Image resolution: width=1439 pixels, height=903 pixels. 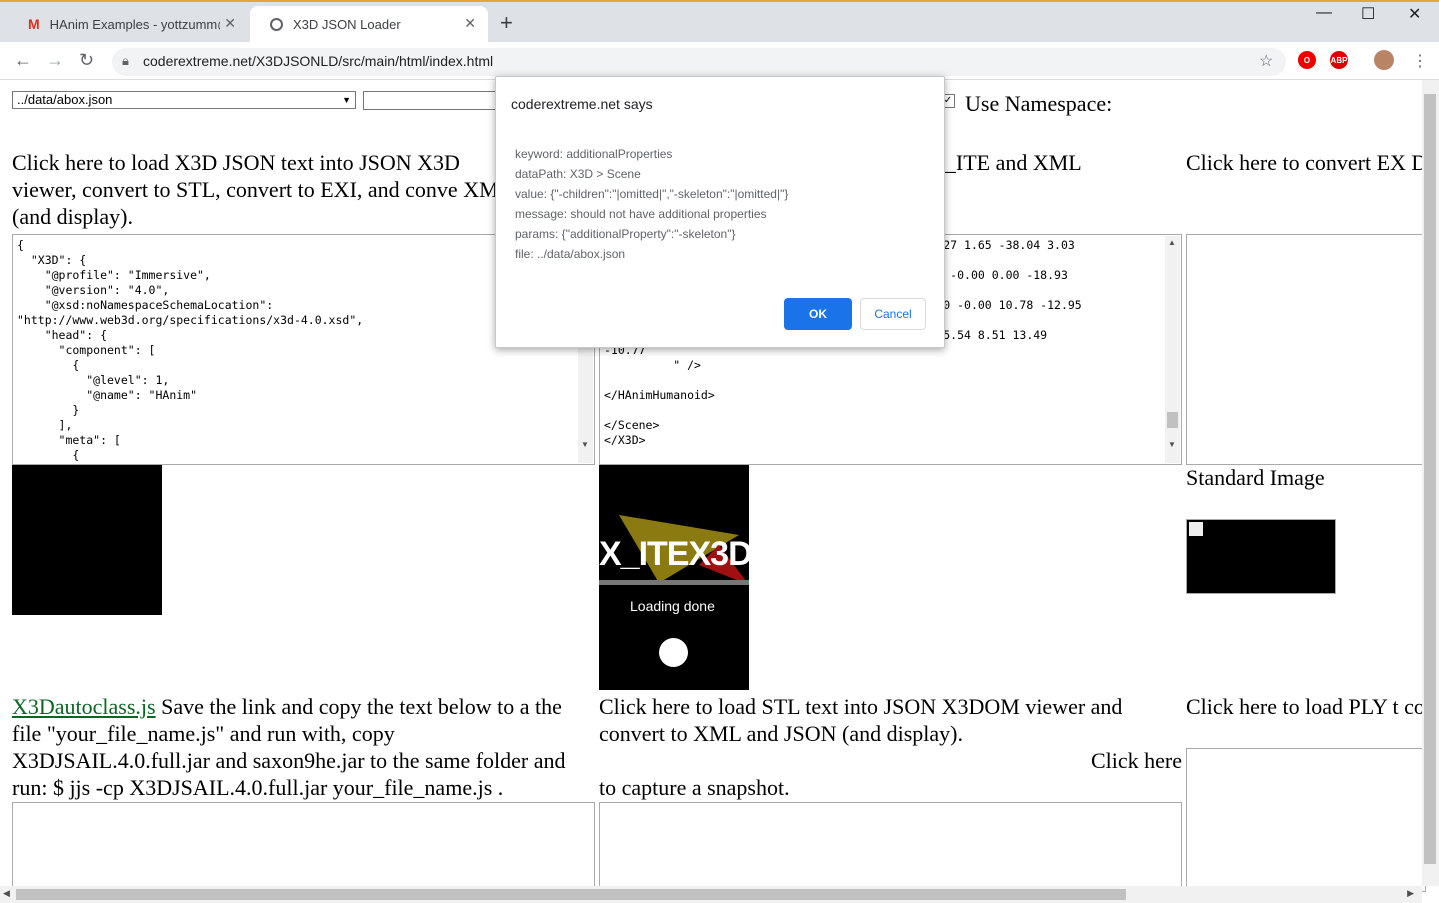 I want to click on gmail-icon: M, so click(x=34, y=24).